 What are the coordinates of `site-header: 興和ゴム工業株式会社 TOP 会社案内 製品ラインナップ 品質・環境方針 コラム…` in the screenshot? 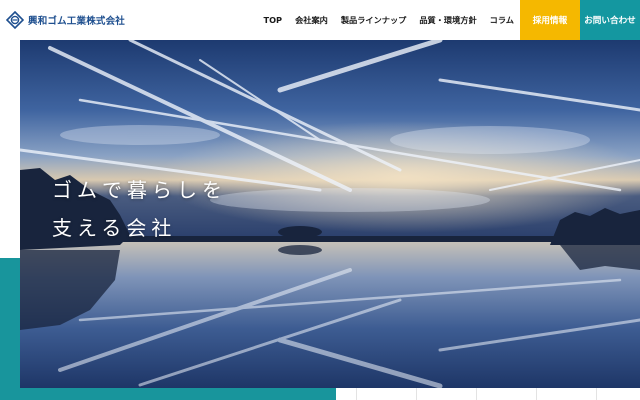 It's located at (320, 20).